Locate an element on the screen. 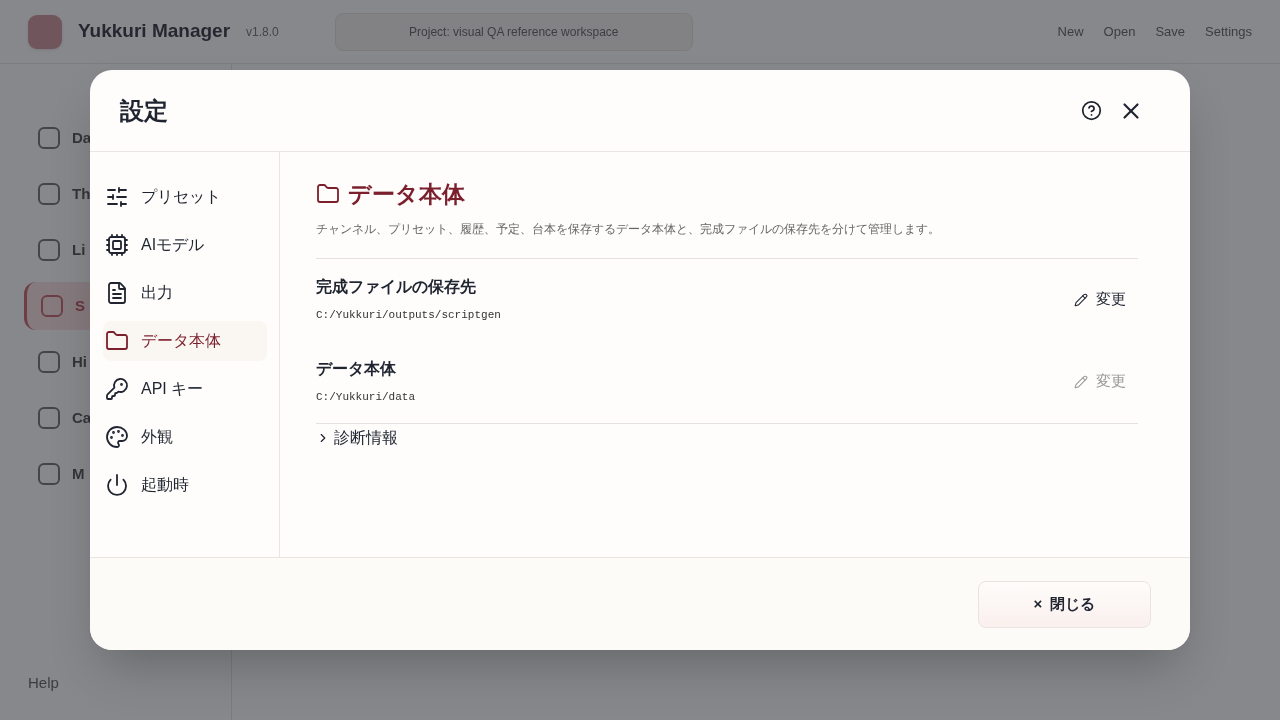  setting-label: 完成ファイルの保存先 is located at coordinates (396, 287).